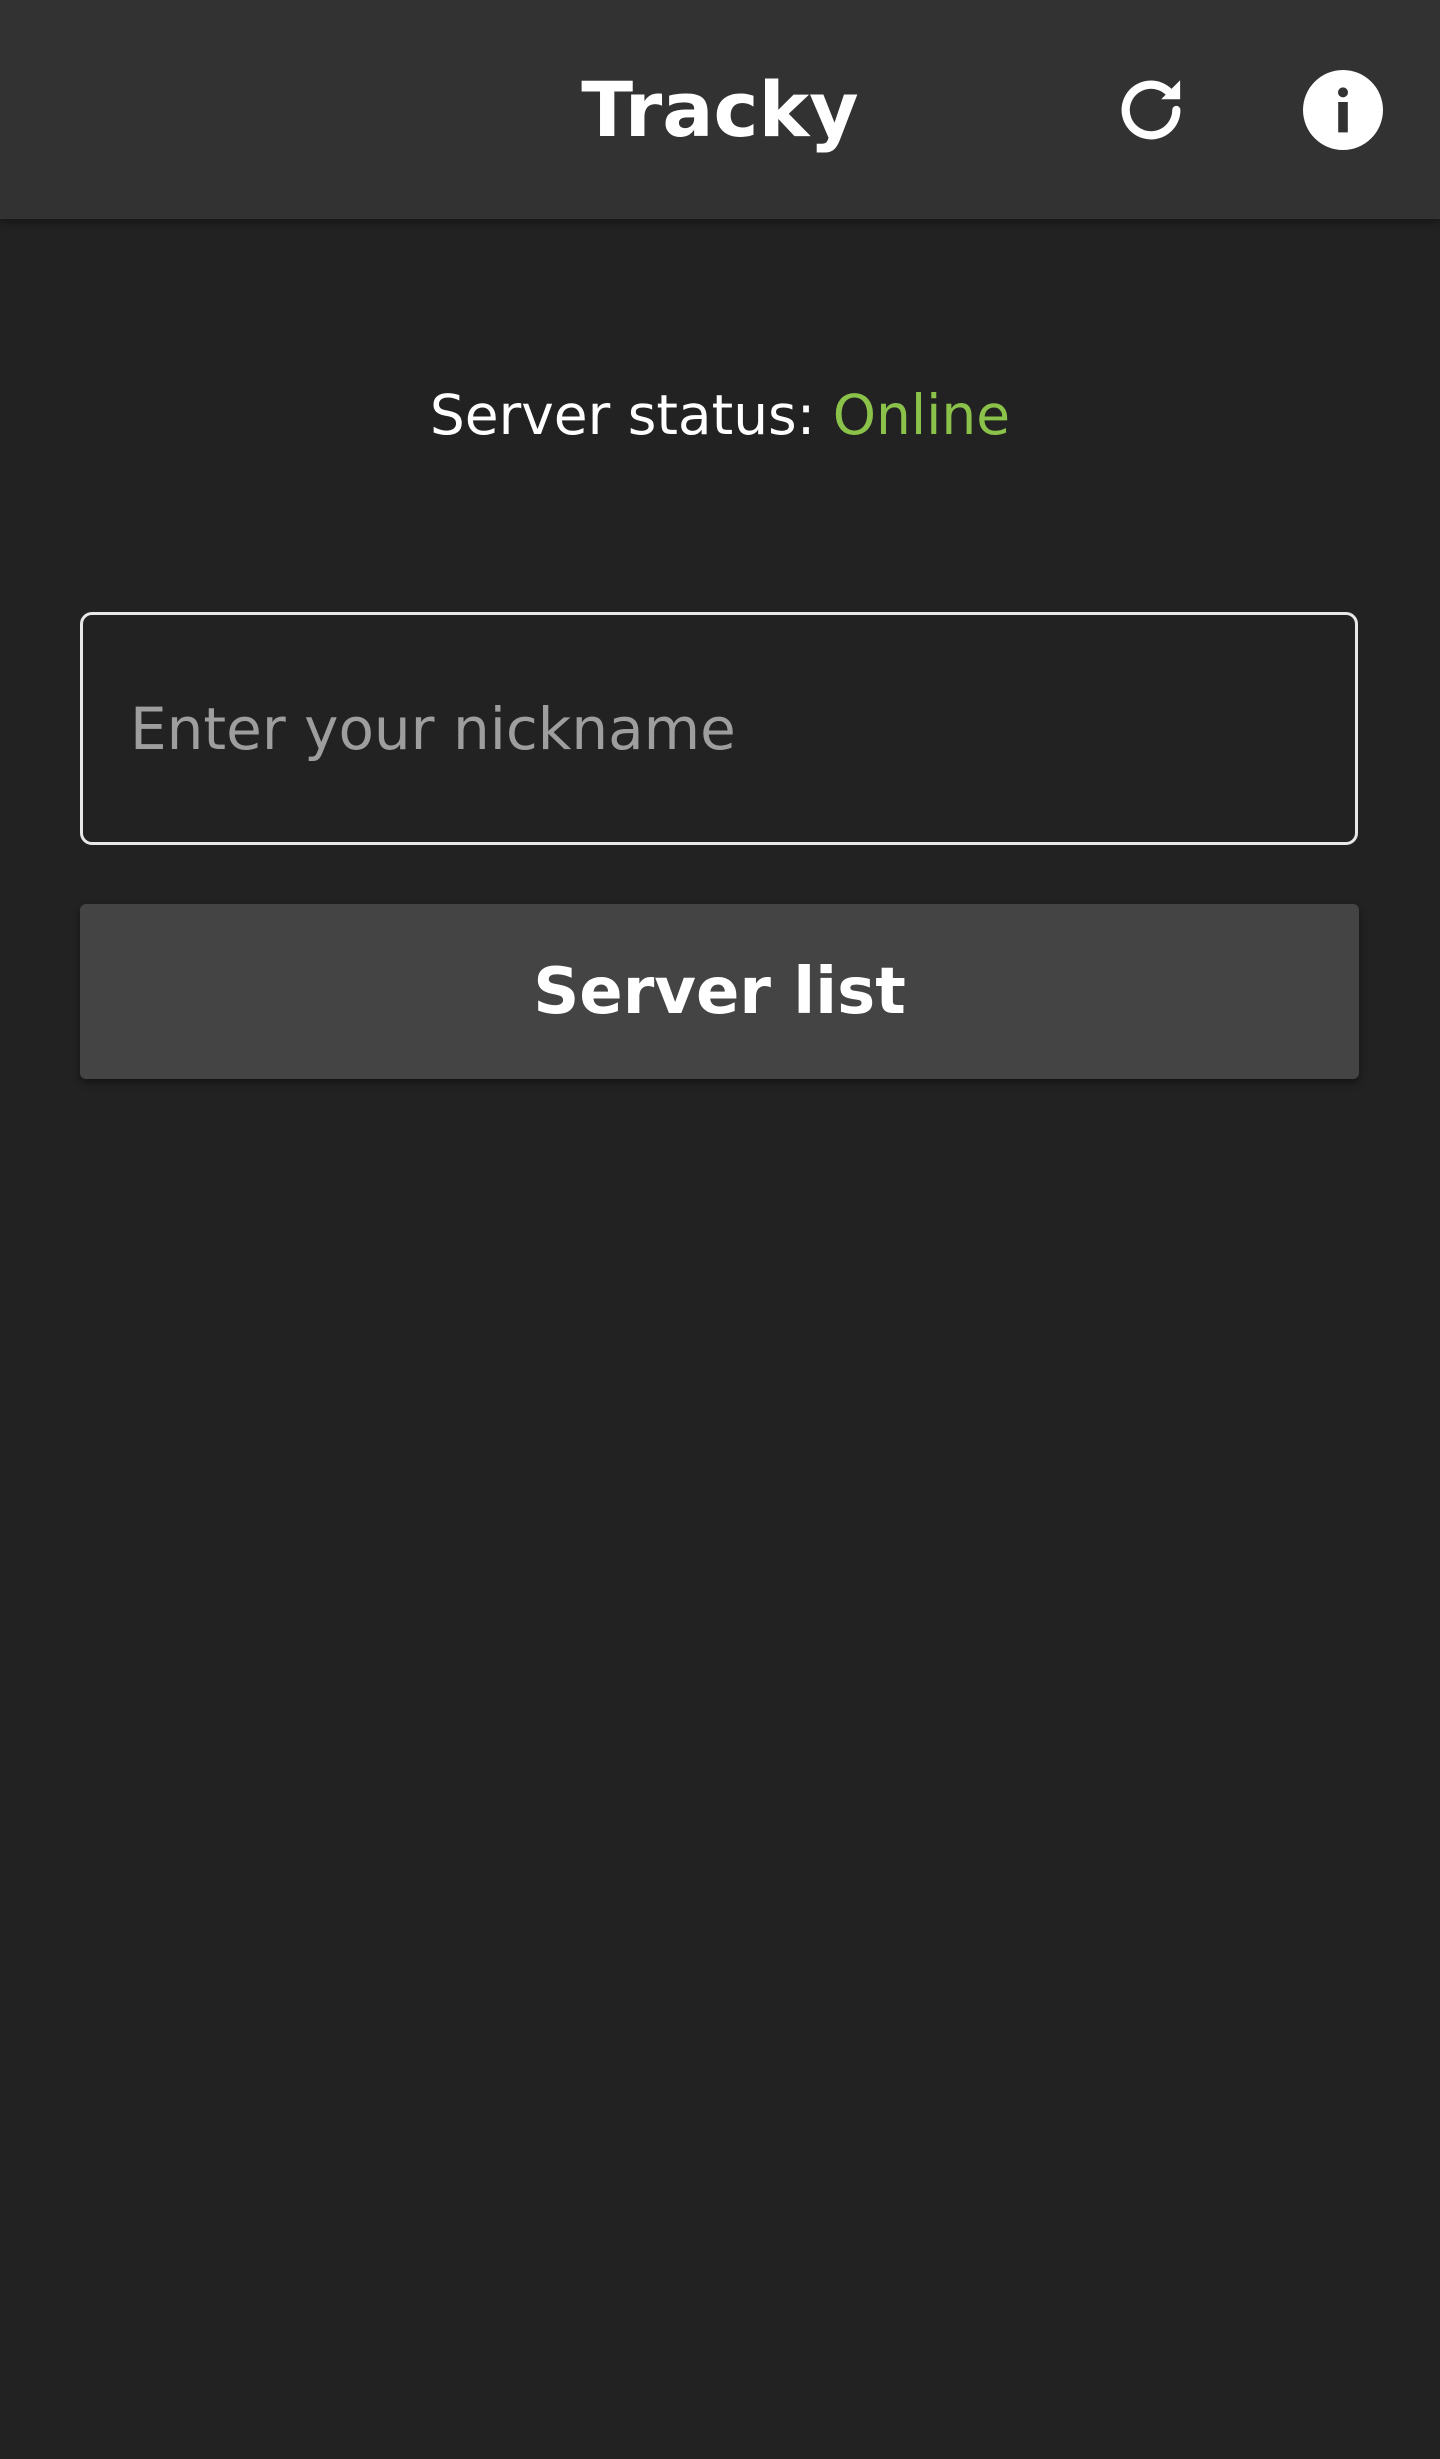 This screenshot has width=1440, height=2459. I want to click on server-status-value: Online, so click(921, 415).